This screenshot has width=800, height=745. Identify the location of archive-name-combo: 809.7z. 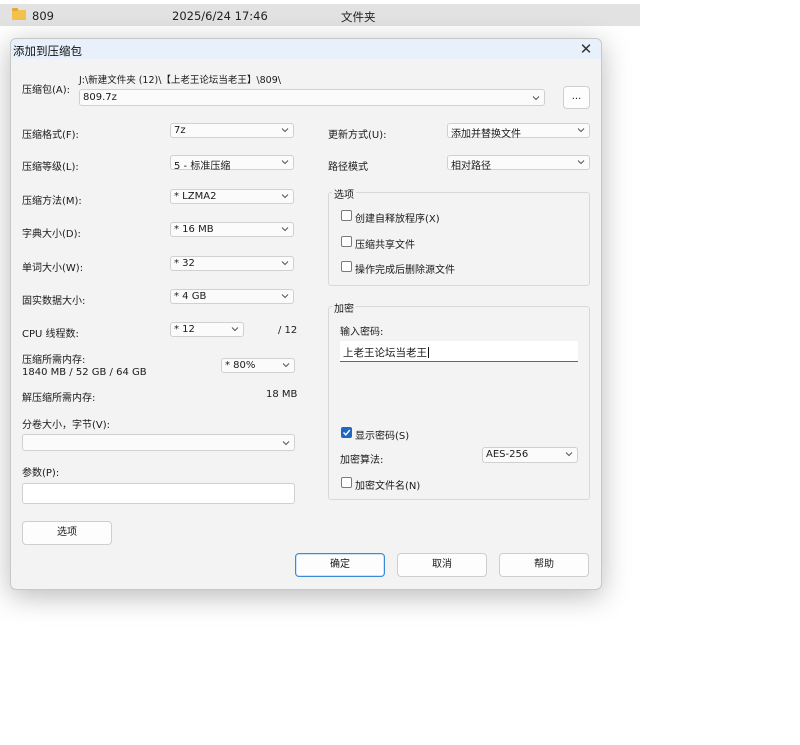
(312, 97).